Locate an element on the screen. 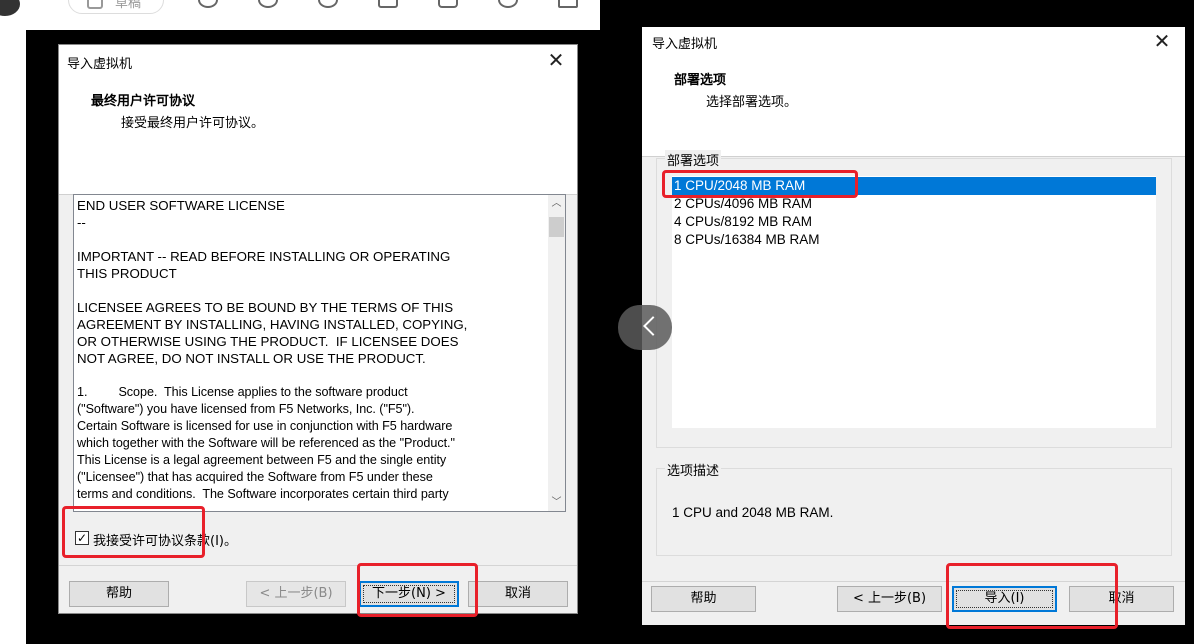  import-button: 导入(I) is located at coordinates (1004, 599).